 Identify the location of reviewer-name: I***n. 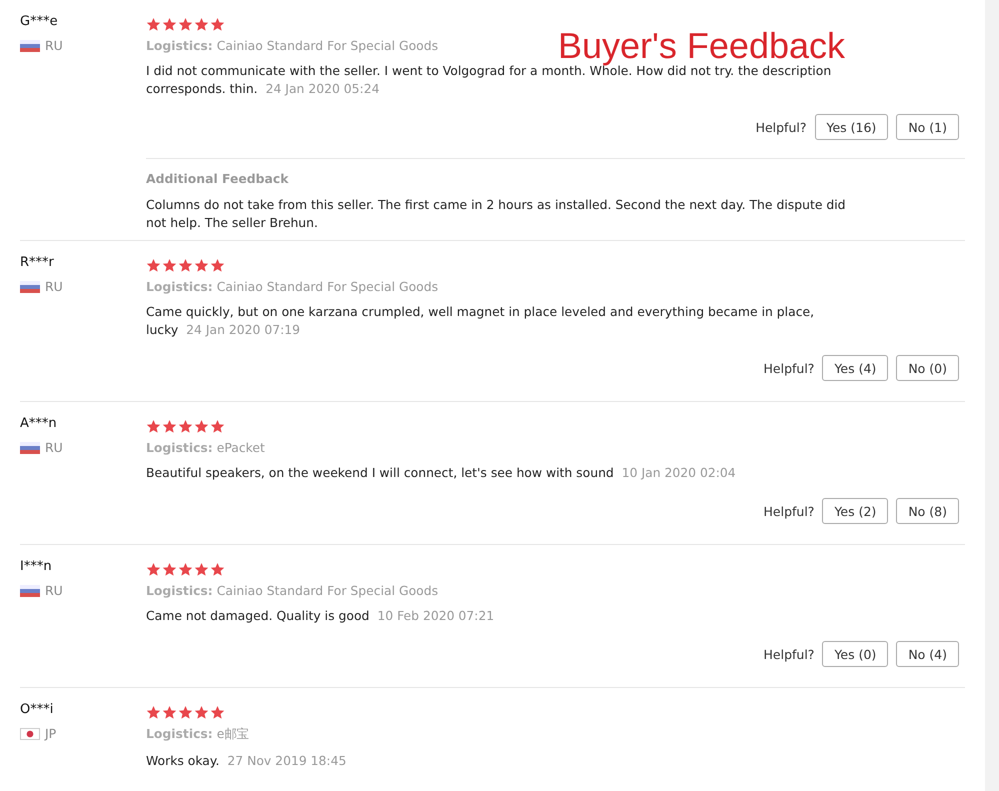
(36, 567).